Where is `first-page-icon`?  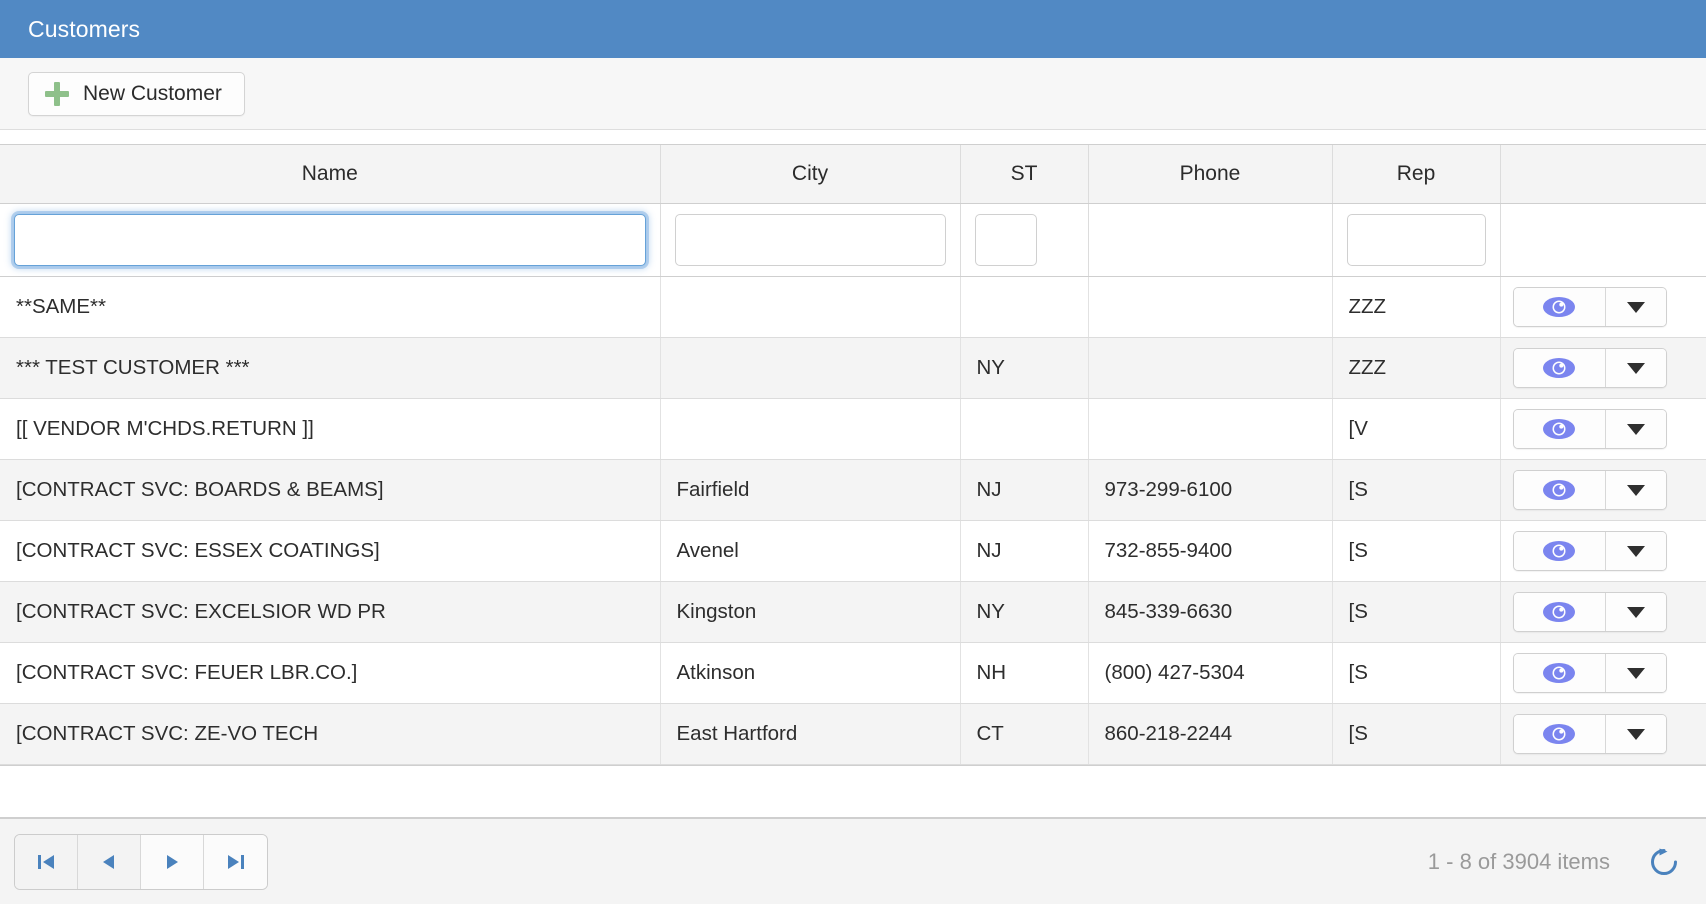
first-page-icon is located at coordinates (46, 861).